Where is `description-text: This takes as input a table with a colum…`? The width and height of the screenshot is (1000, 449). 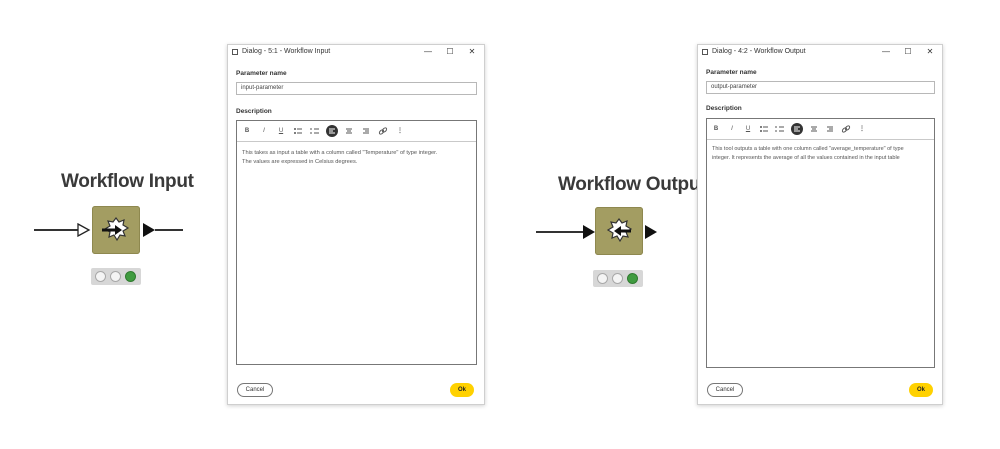
description-text: This takes as input a table with a colum… is located at coordinates (356, 158).